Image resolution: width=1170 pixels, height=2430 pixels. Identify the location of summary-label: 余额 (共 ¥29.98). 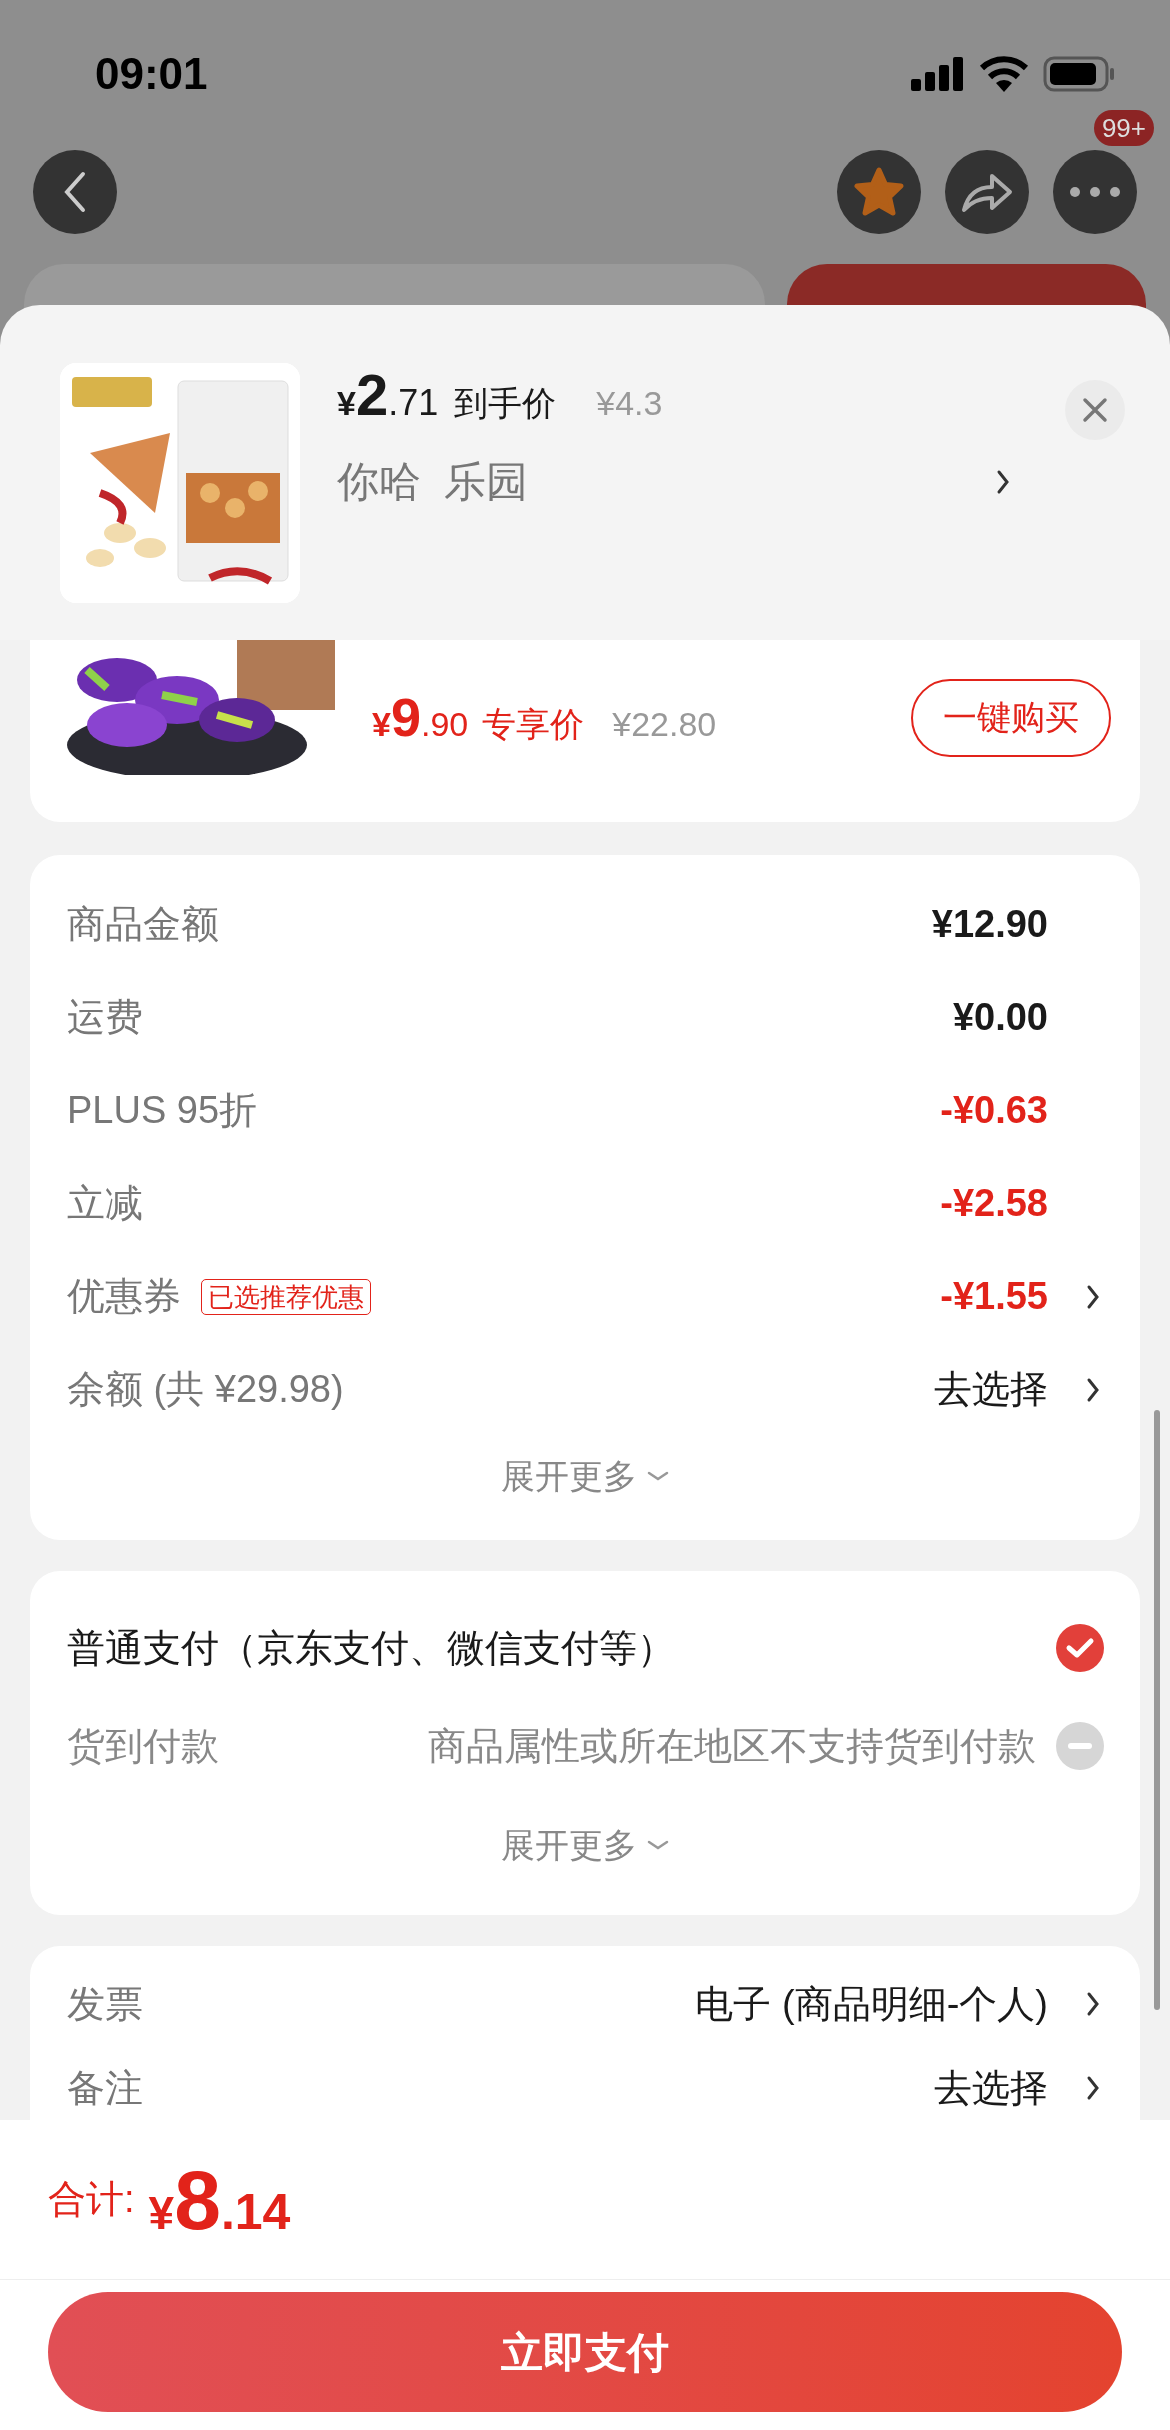
(205, 1389).